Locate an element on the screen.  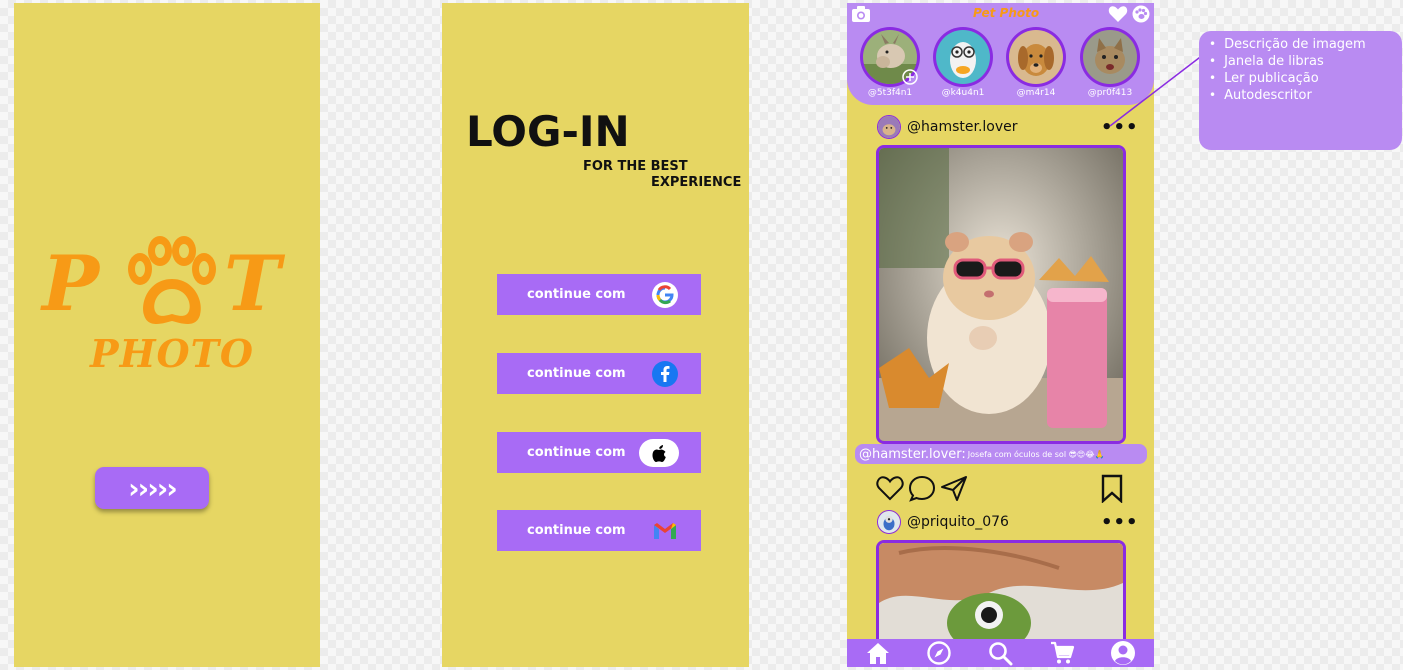
next-button: ››››› is located at coordinates (152, 488).